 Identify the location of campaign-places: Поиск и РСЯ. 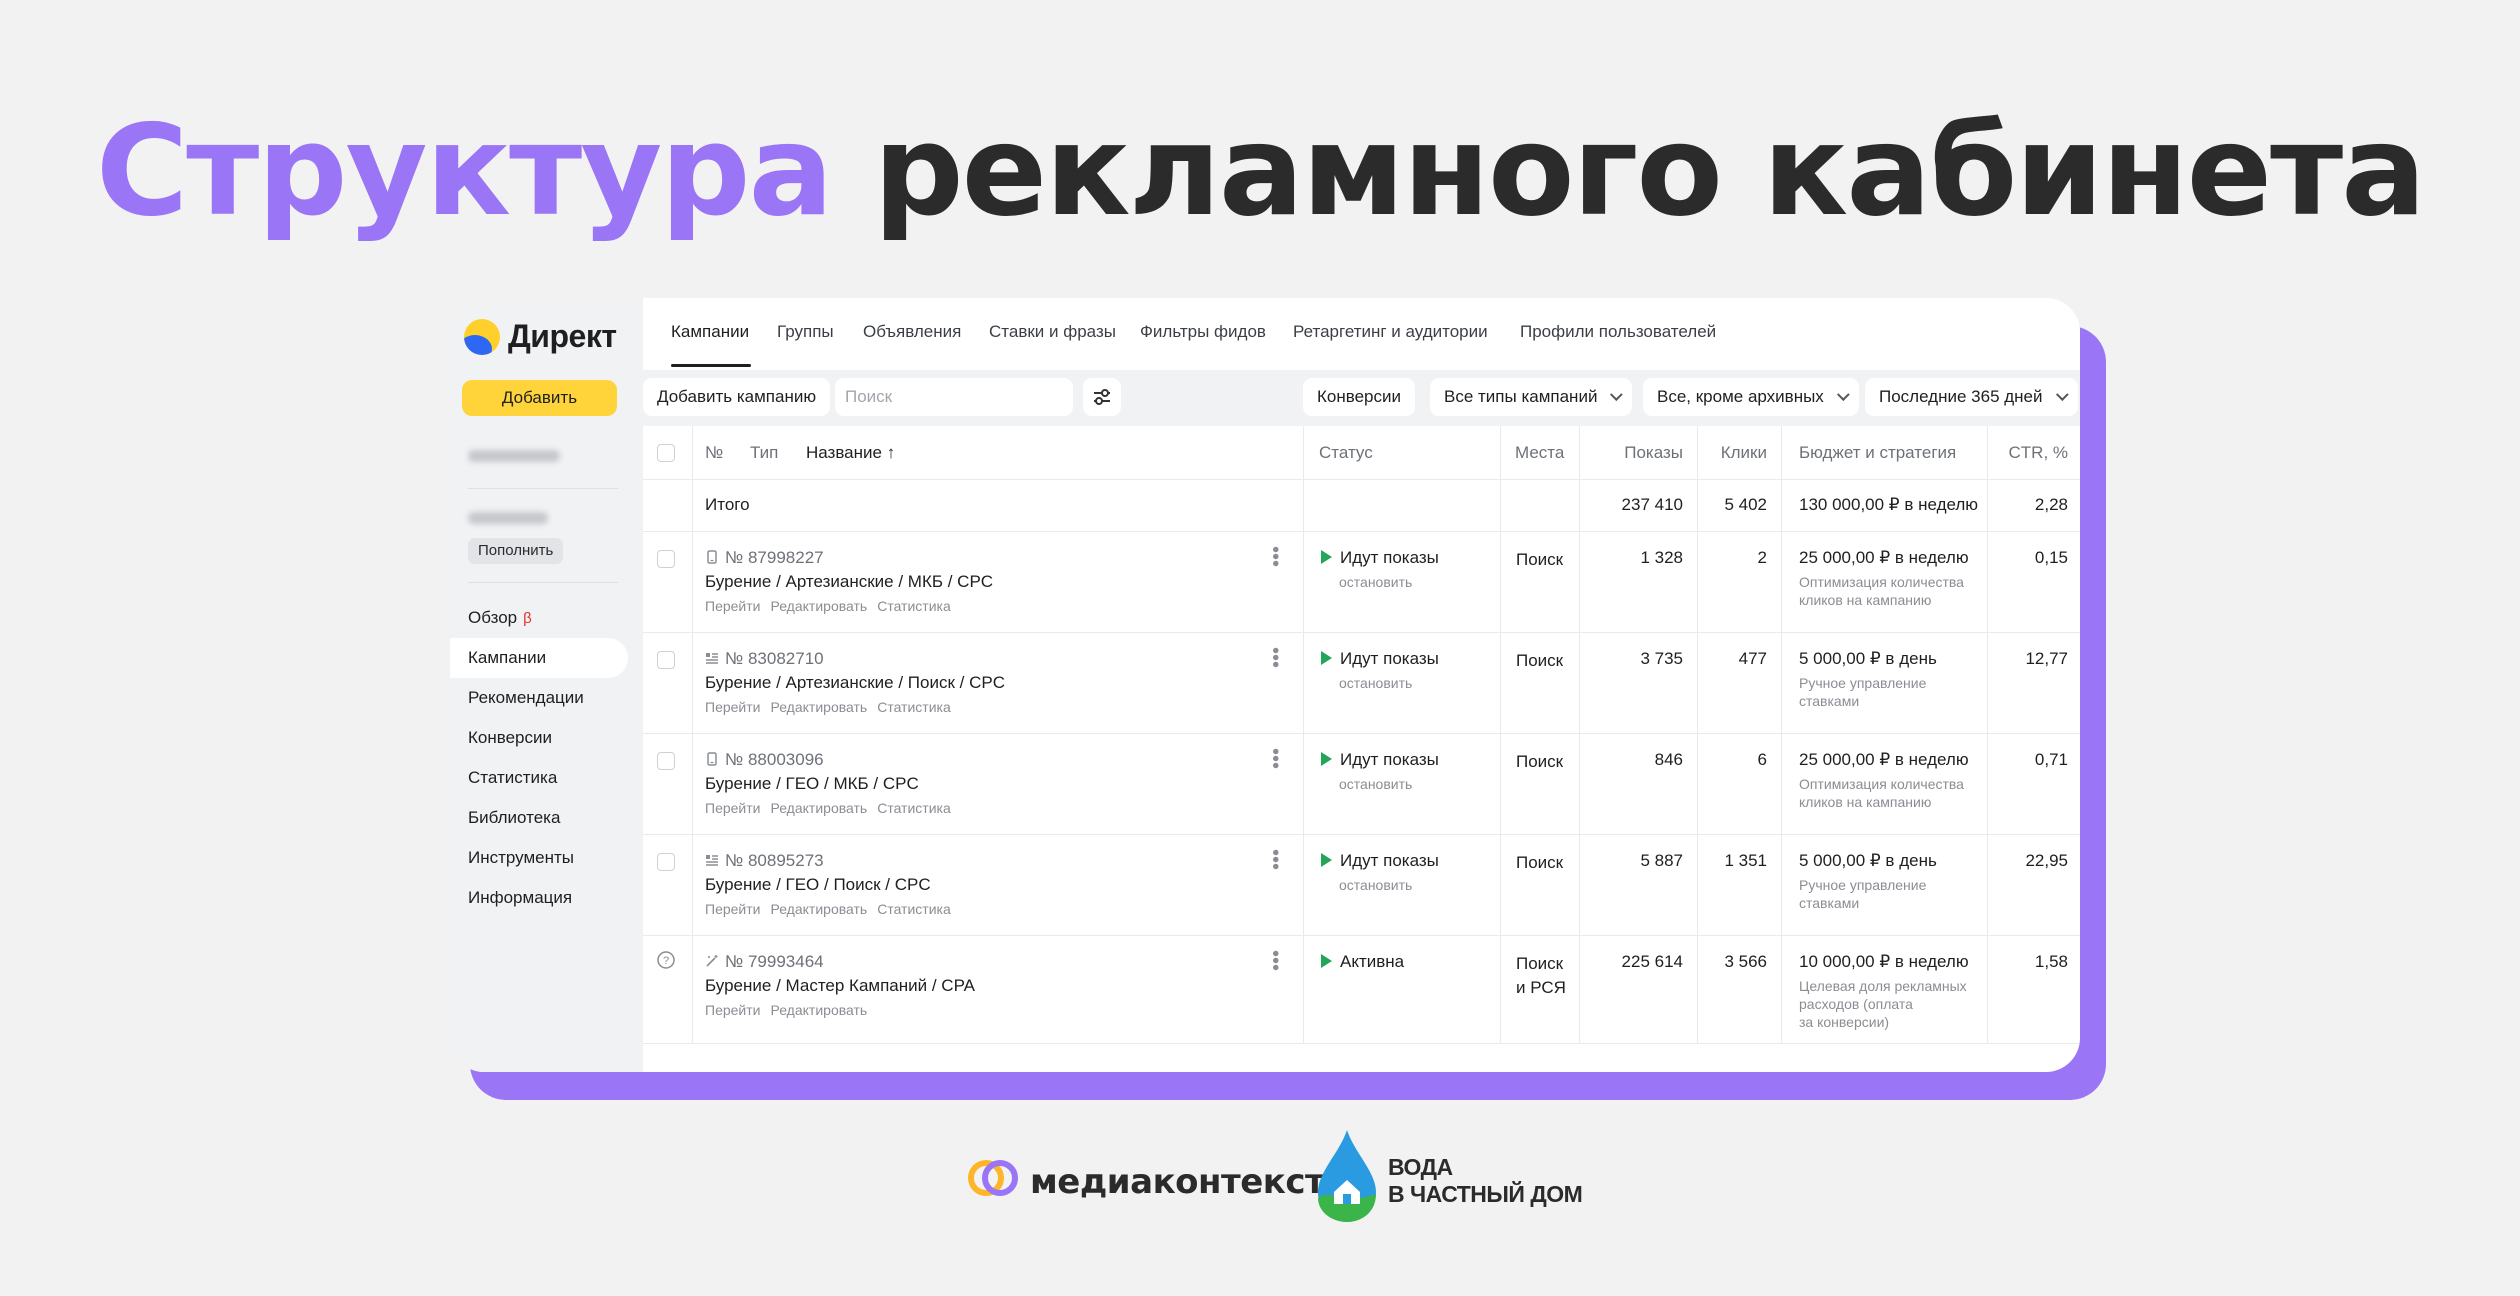
(1541, 976).